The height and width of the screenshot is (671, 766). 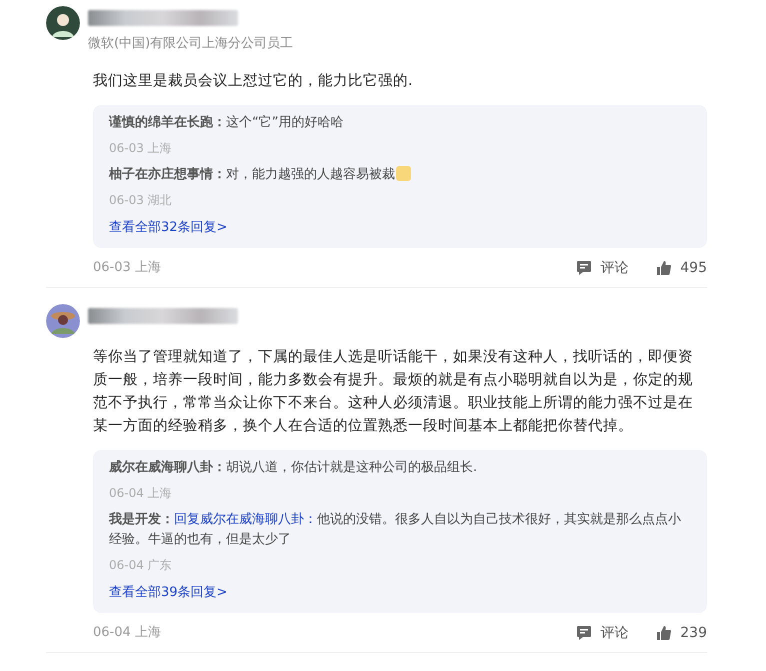 I want to click on reply-text: 我是开发：回复威尔在威海聊八卦：他说的没错。很多人自以为自己技术很好，其实就是那么点点小经验。牛逼的也有，但是太少了, so click(x=395, y=529).